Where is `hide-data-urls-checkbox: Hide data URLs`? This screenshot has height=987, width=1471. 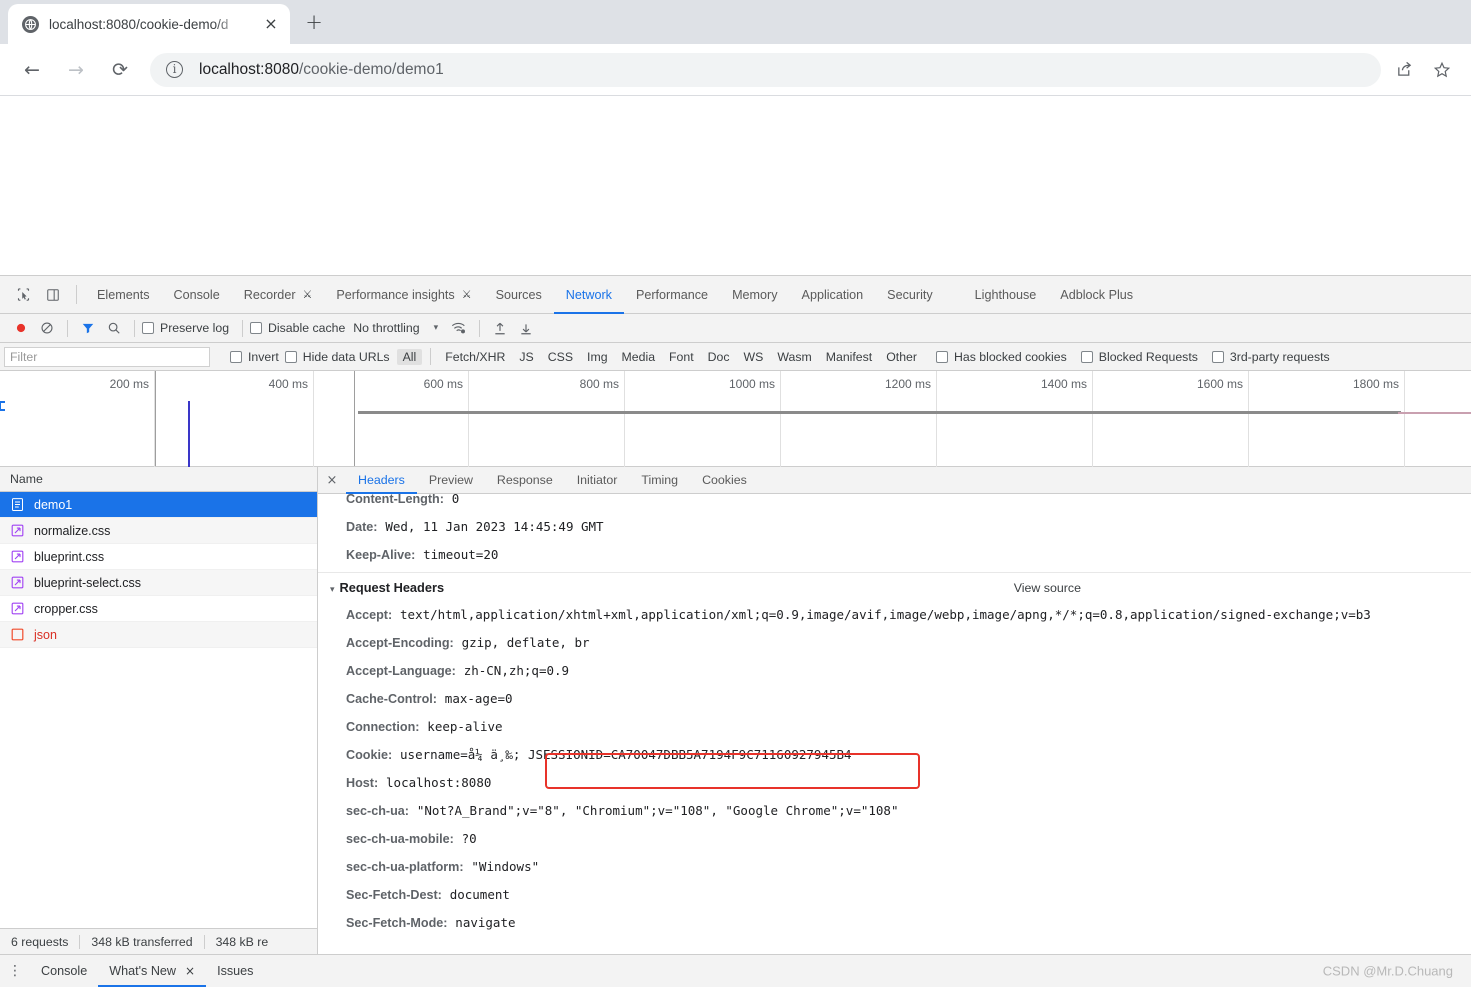
hide-data-urls-checkbox: Hide data URLs is located at coordinates (337, 357).